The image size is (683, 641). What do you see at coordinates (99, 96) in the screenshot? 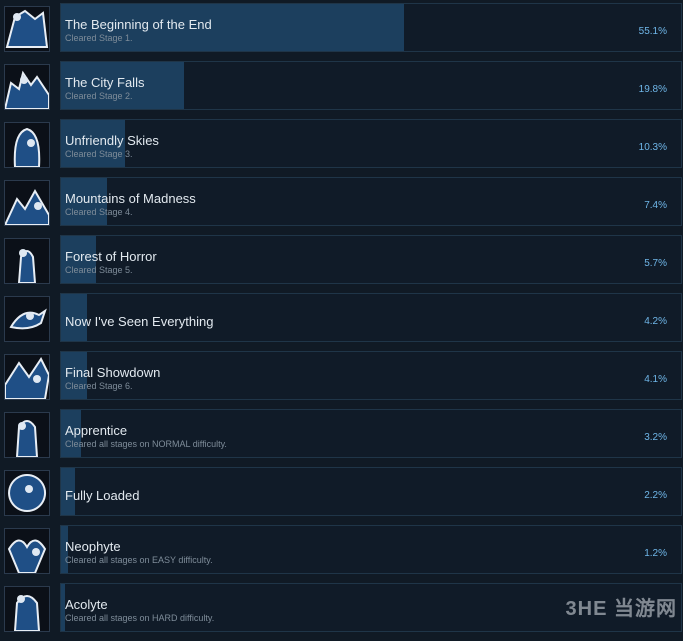
I see `achievement-description: Cleared Stage 2.` at bounding box center [99, 96].